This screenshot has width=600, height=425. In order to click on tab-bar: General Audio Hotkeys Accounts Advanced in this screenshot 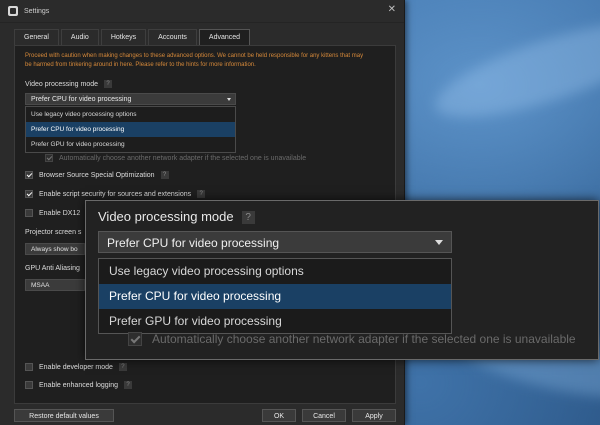, I will do `click(133, 37)`.